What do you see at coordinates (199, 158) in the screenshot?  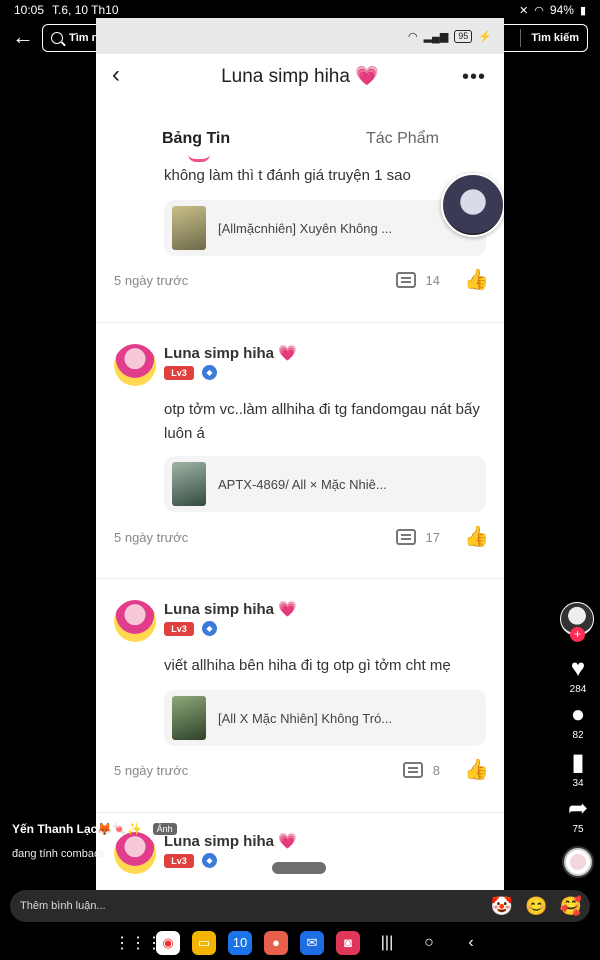 I see `tab-underline` at bounding box center [199, 158].